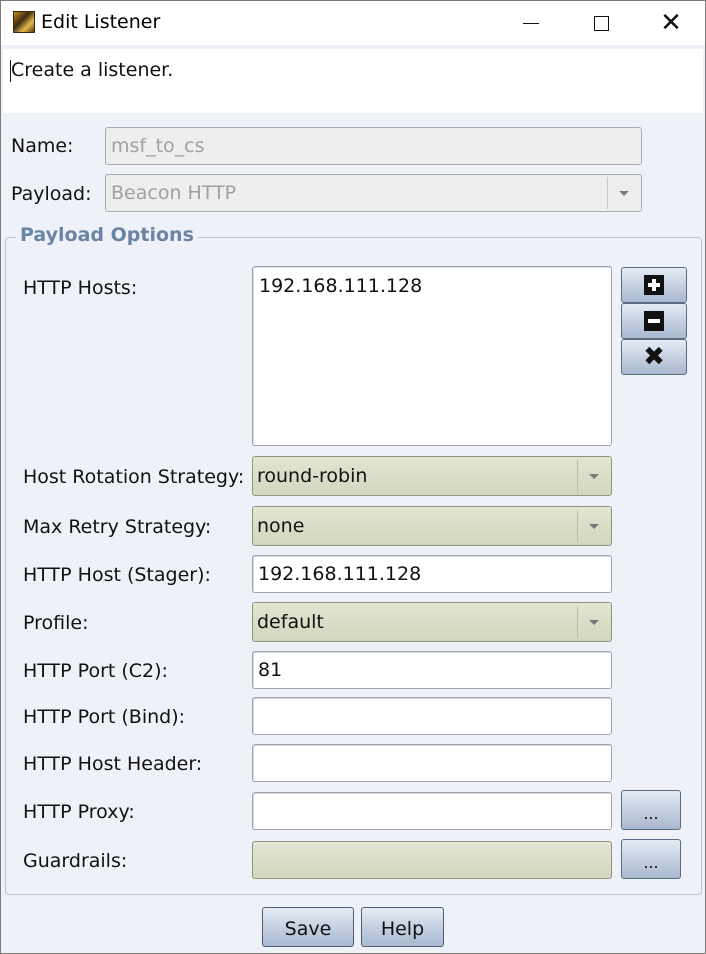 This screenshot has height=954, width=706. What do you see at coordinates (158, 146) in the screenshot?
I see `name-value: msf_to_cs` at bounding box center [158, 146].